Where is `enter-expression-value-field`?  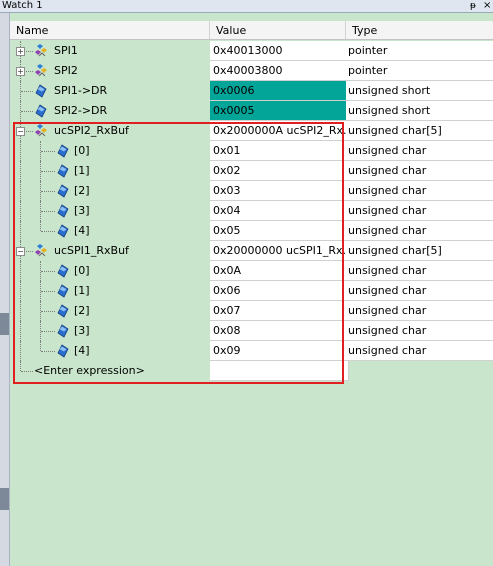
enter-expression-value-field is located at coordinates (279, 371).